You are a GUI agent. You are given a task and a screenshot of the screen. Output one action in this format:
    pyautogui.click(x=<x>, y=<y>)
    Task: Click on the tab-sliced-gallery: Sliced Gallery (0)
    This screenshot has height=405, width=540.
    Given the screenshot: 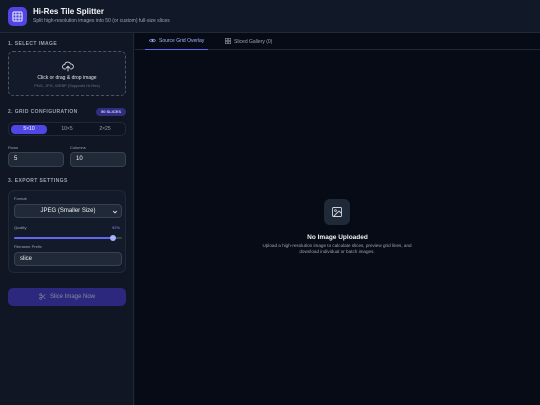 What is the action you would take?
    pyautogui.click(x=248, y=41)
    